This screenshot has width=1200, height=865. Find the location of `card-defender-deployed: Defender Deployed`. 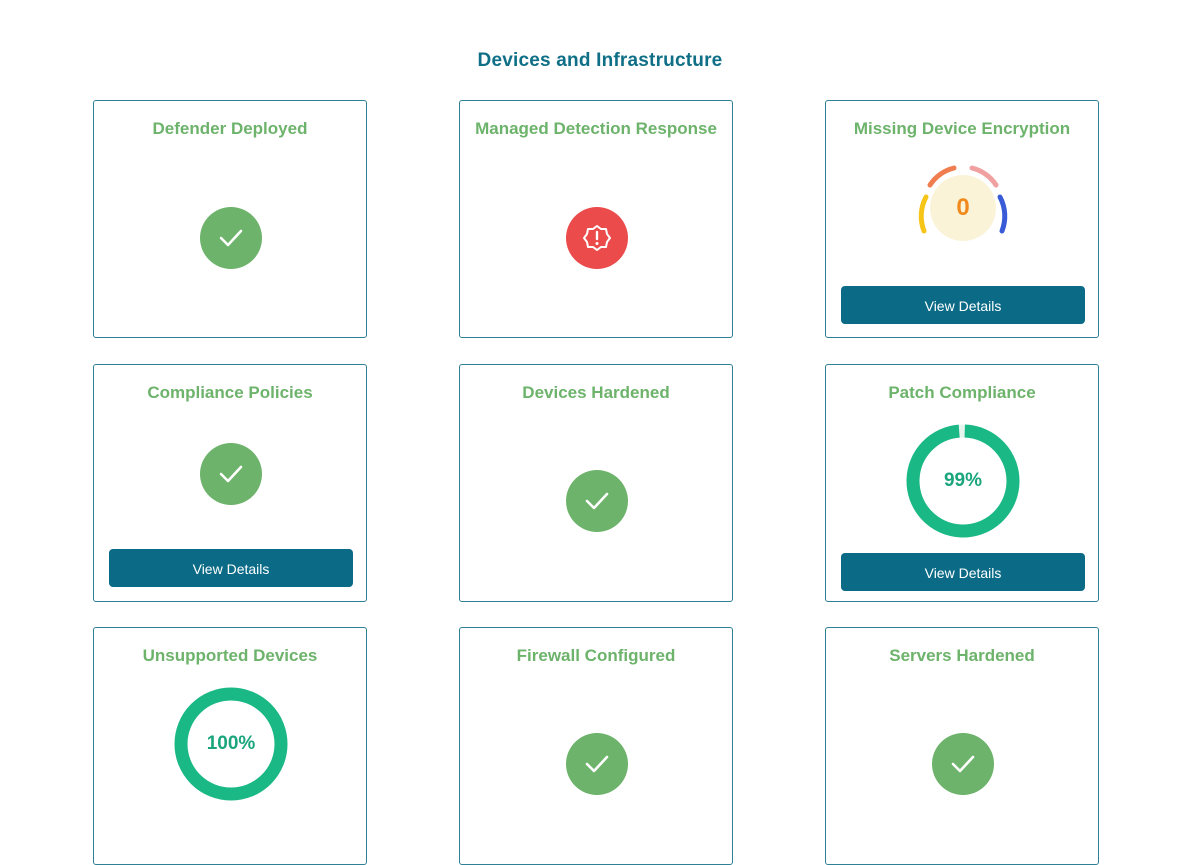

card-defender-deployed: Defender Deployed is located at coordinates (230, 219).